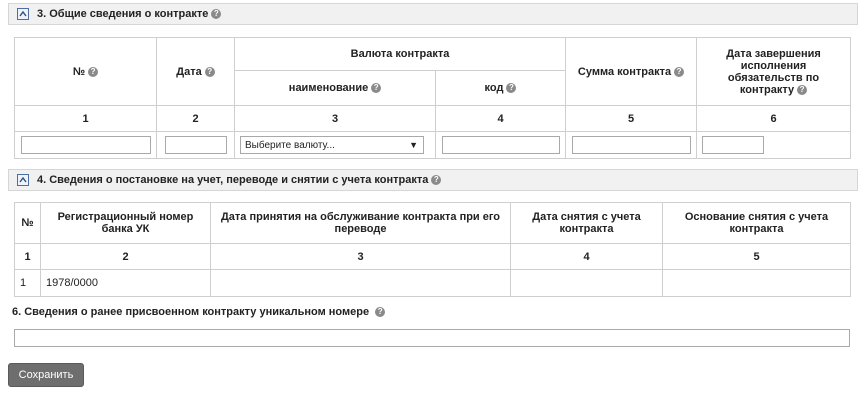  Describe the element at coordinates (27, 283) in the screenshot. I see `row-number: 1` at that location.